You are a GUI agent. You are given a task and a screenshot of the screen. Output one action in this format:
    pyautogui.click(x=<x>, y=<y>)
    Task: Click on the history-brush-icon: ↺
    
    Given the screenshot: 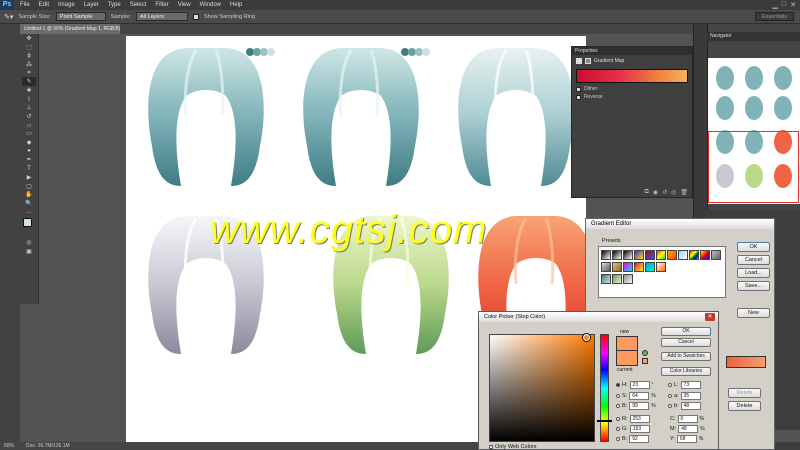 What is the action you would take?
    pyautogui.click(x=29, y=116)
    